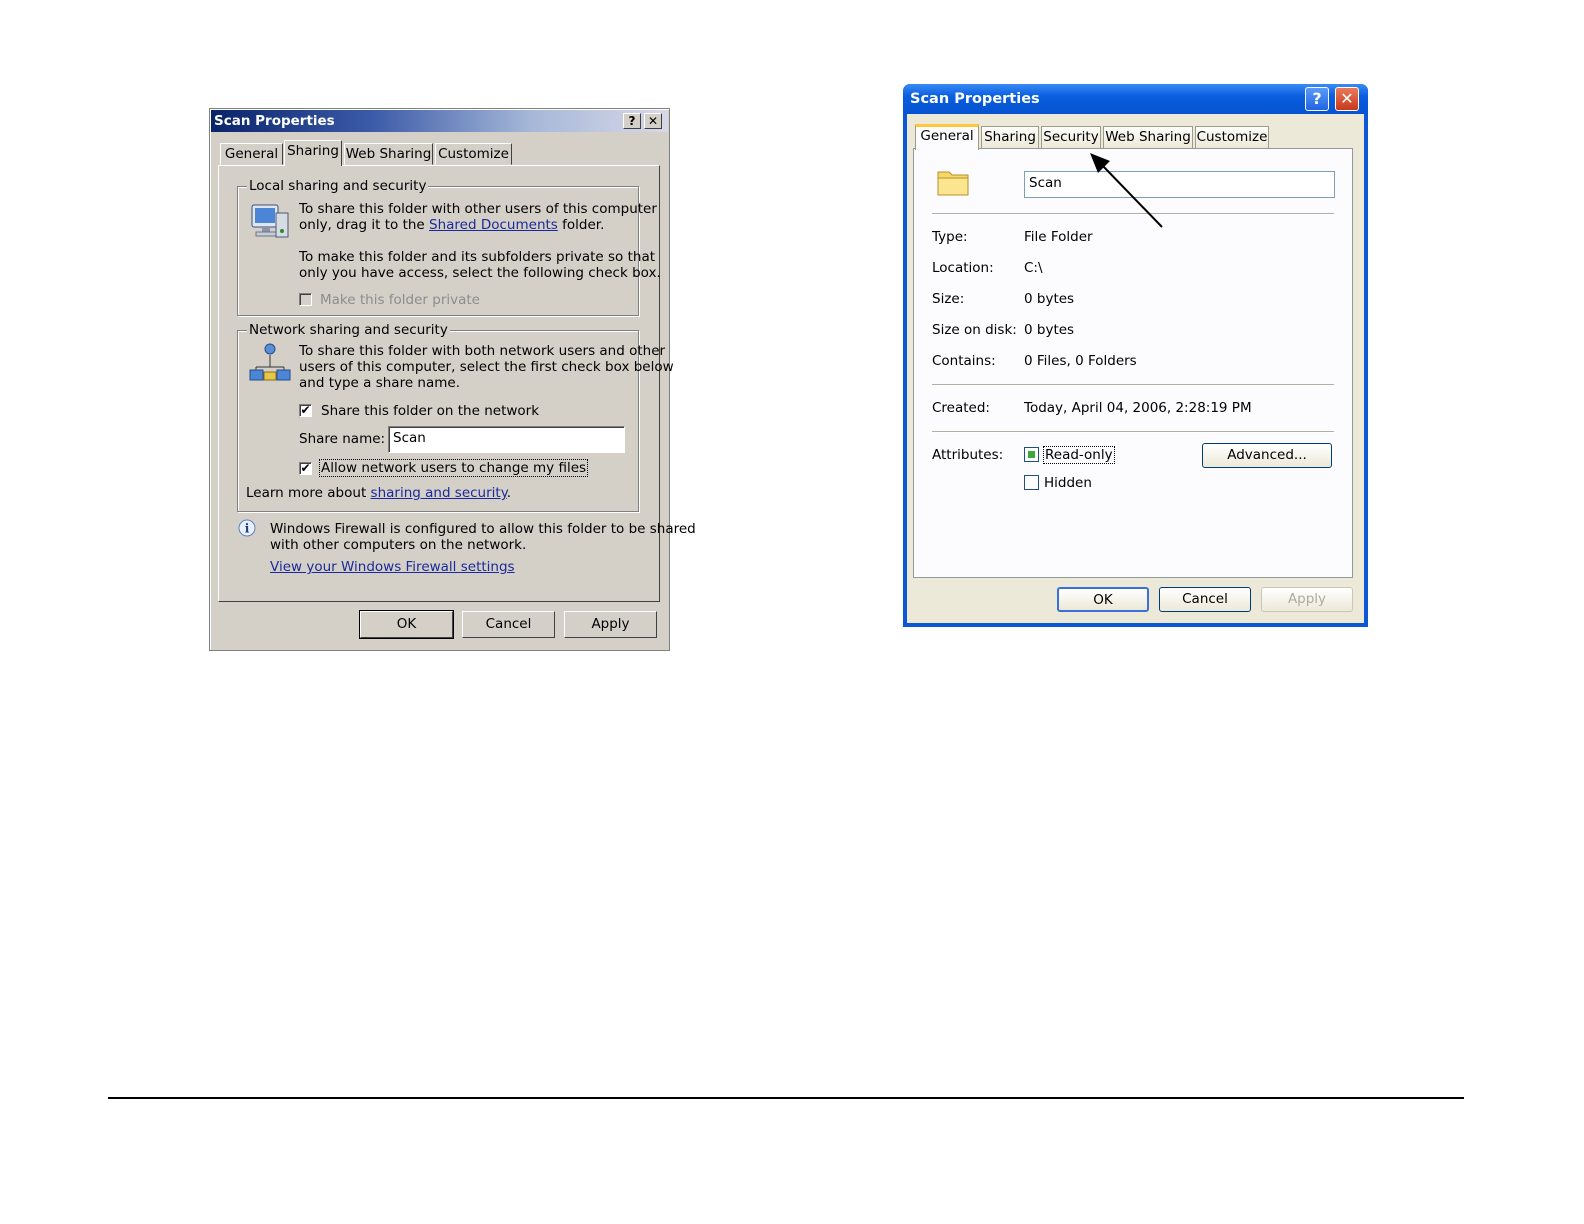  Describe the element at coordinates (305, 299) in the screenshot. I see `make-private-checkbox` at that location.